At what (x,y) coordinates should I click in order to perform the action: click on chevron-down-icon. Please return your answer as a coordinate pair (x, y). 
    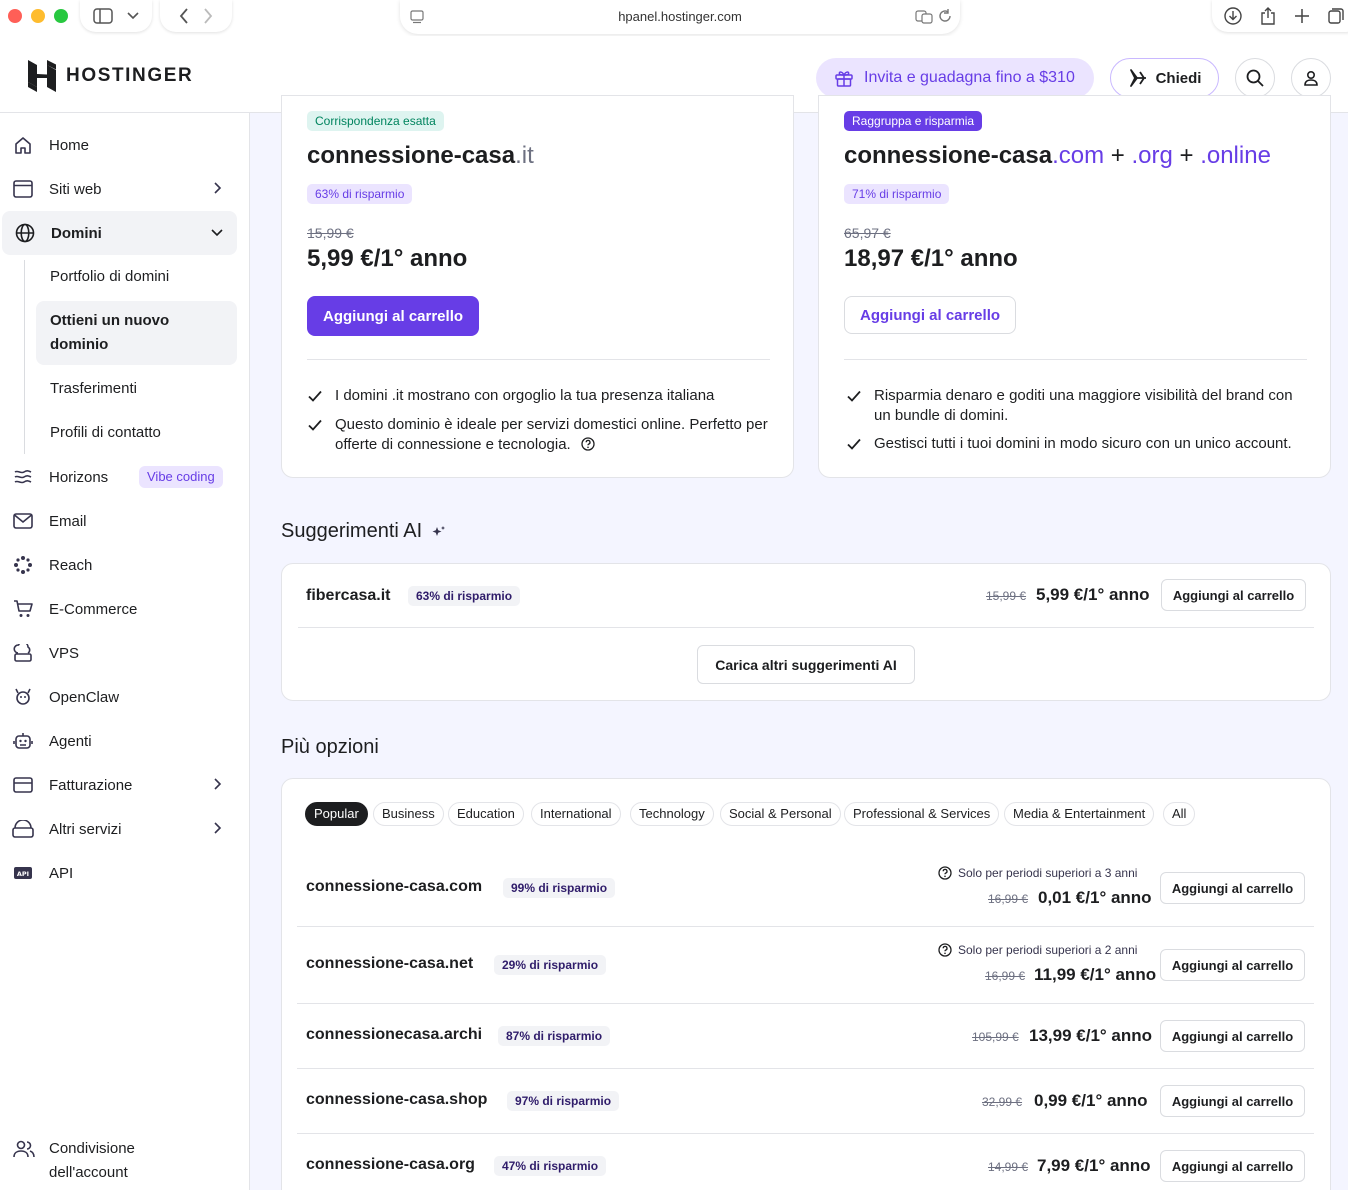
    Looking at the image, I should click on (133, 16).